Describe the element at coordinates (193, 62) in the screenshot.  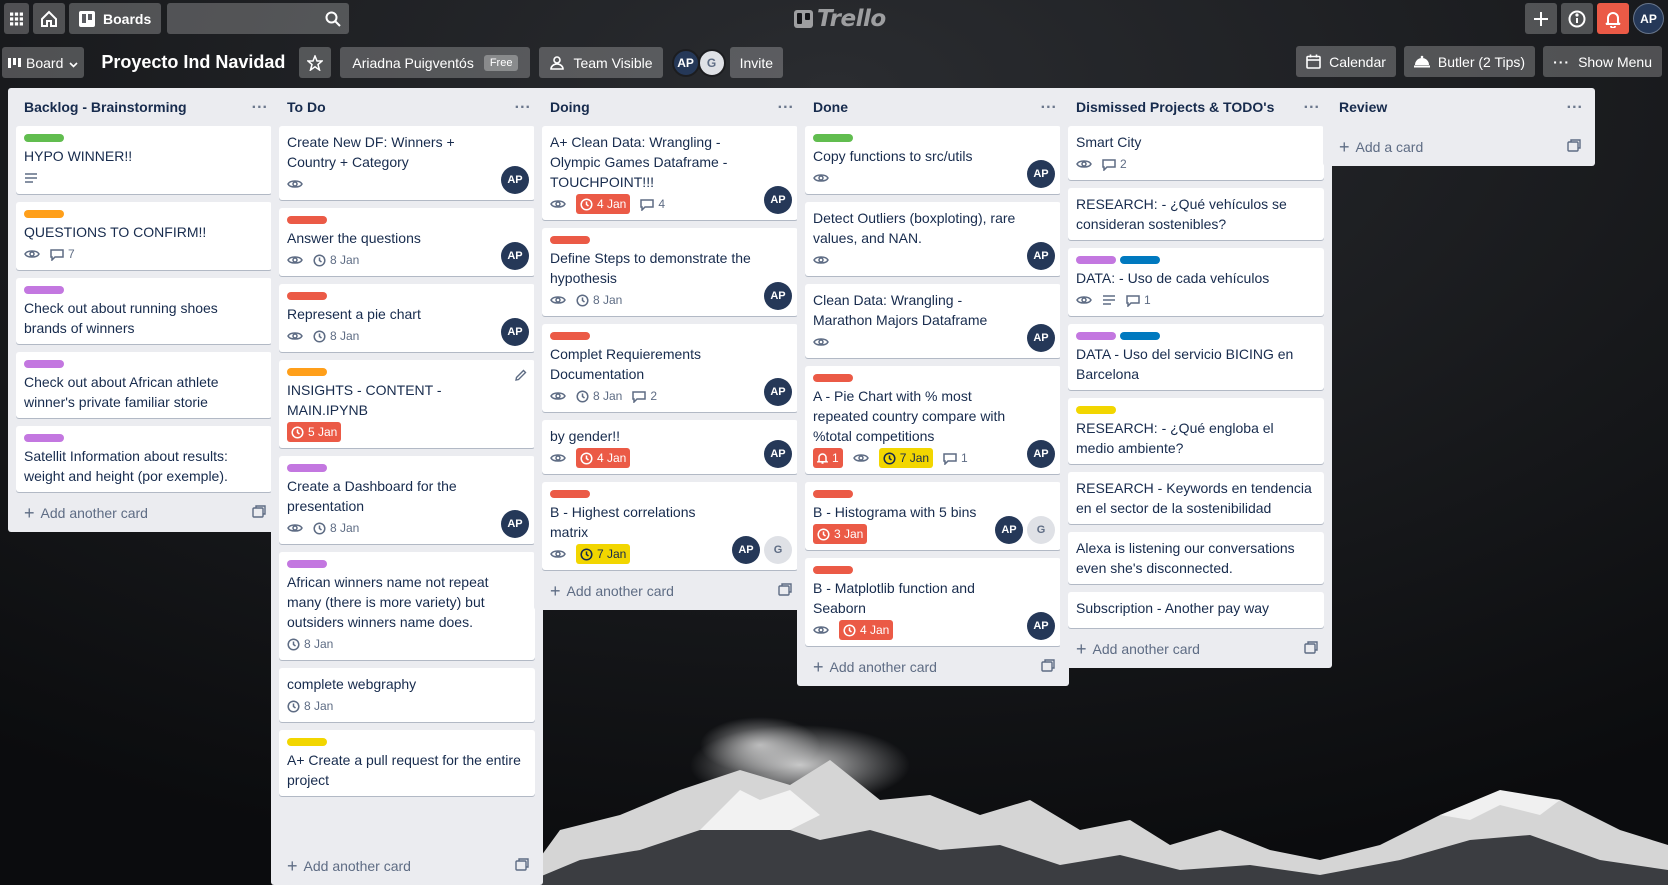
I see `board-title: Proyecto Ind Navidad` at that location.